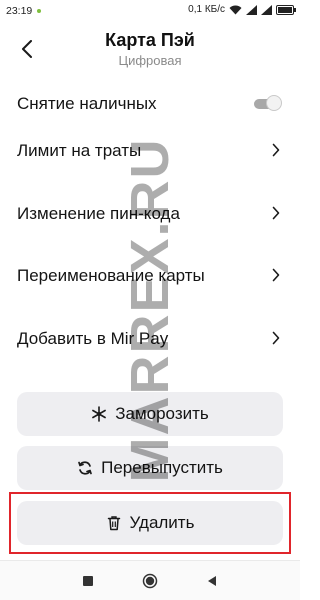 This screenshot has width=320, height=600. Describe the element at coordinates (150, 60) in the screenshot. I see `page-subtitle: Цифровая` at that location.